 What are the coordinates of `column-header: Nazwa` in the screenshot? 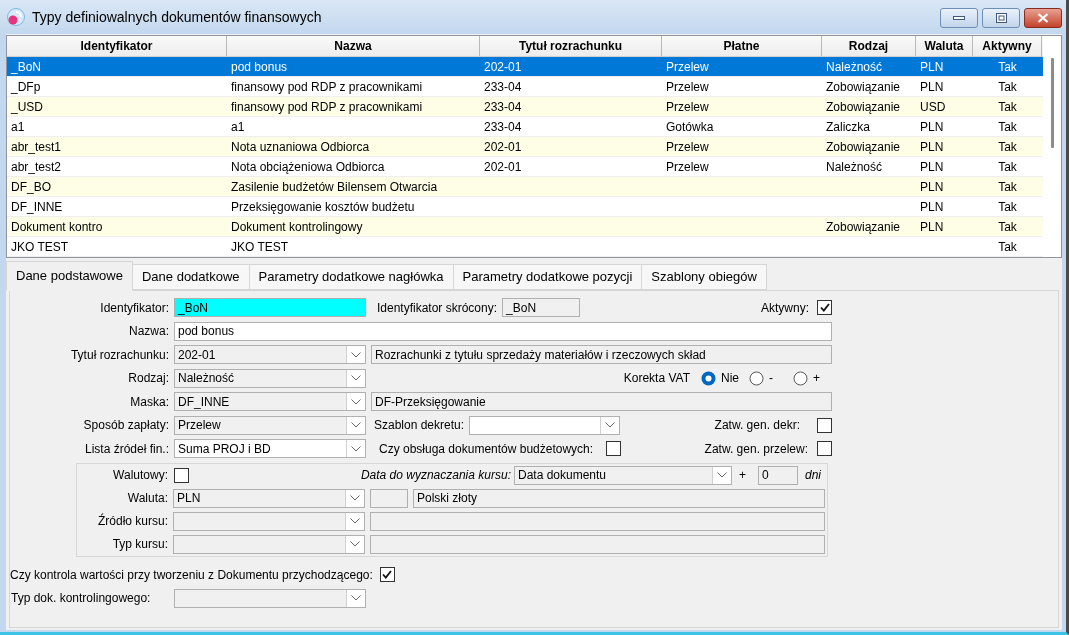 It's located at (353, 46).